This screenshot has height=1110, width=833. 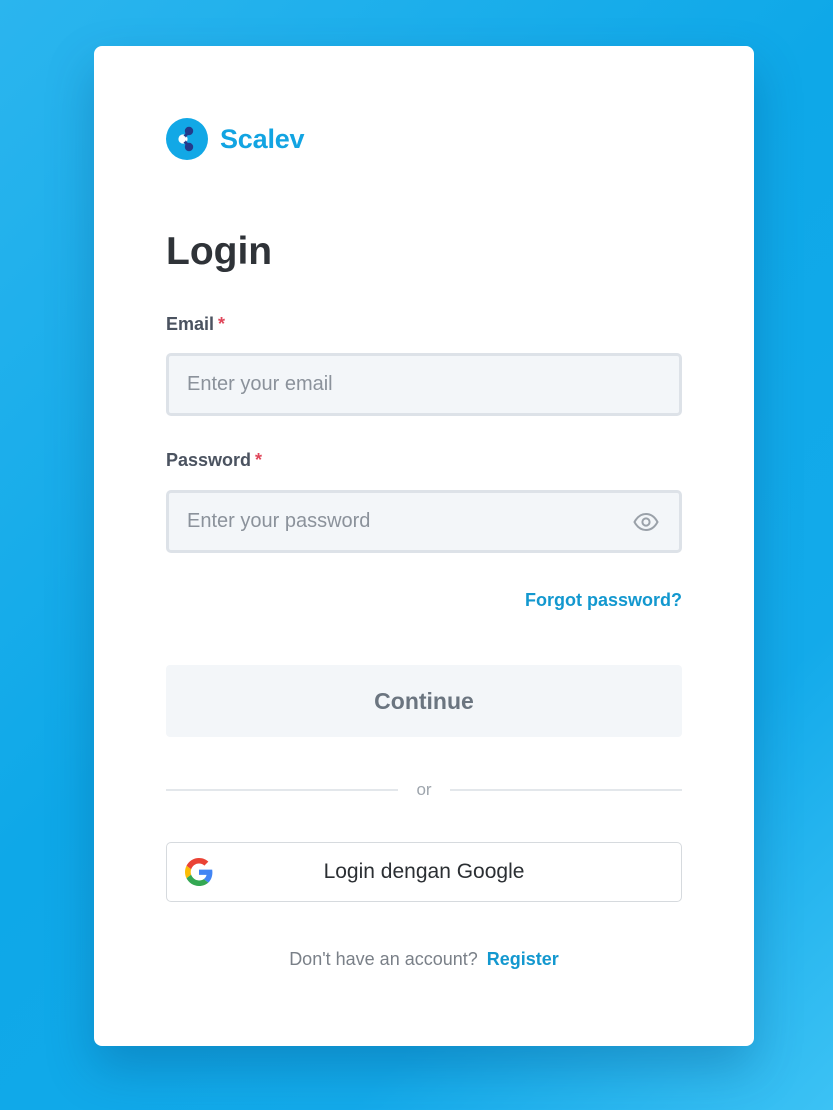 I want to click on eye-icon, so click(x=646, y=521).